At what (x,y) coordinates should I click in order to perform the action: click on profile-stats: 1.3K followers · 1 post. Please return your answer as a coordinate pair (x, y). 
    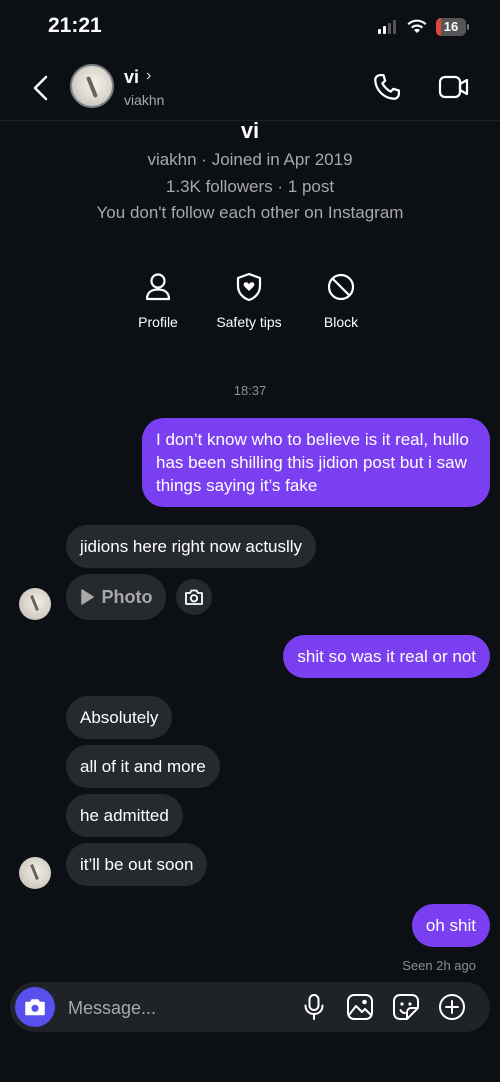
    Looking at the image, I should click on (250, 186).